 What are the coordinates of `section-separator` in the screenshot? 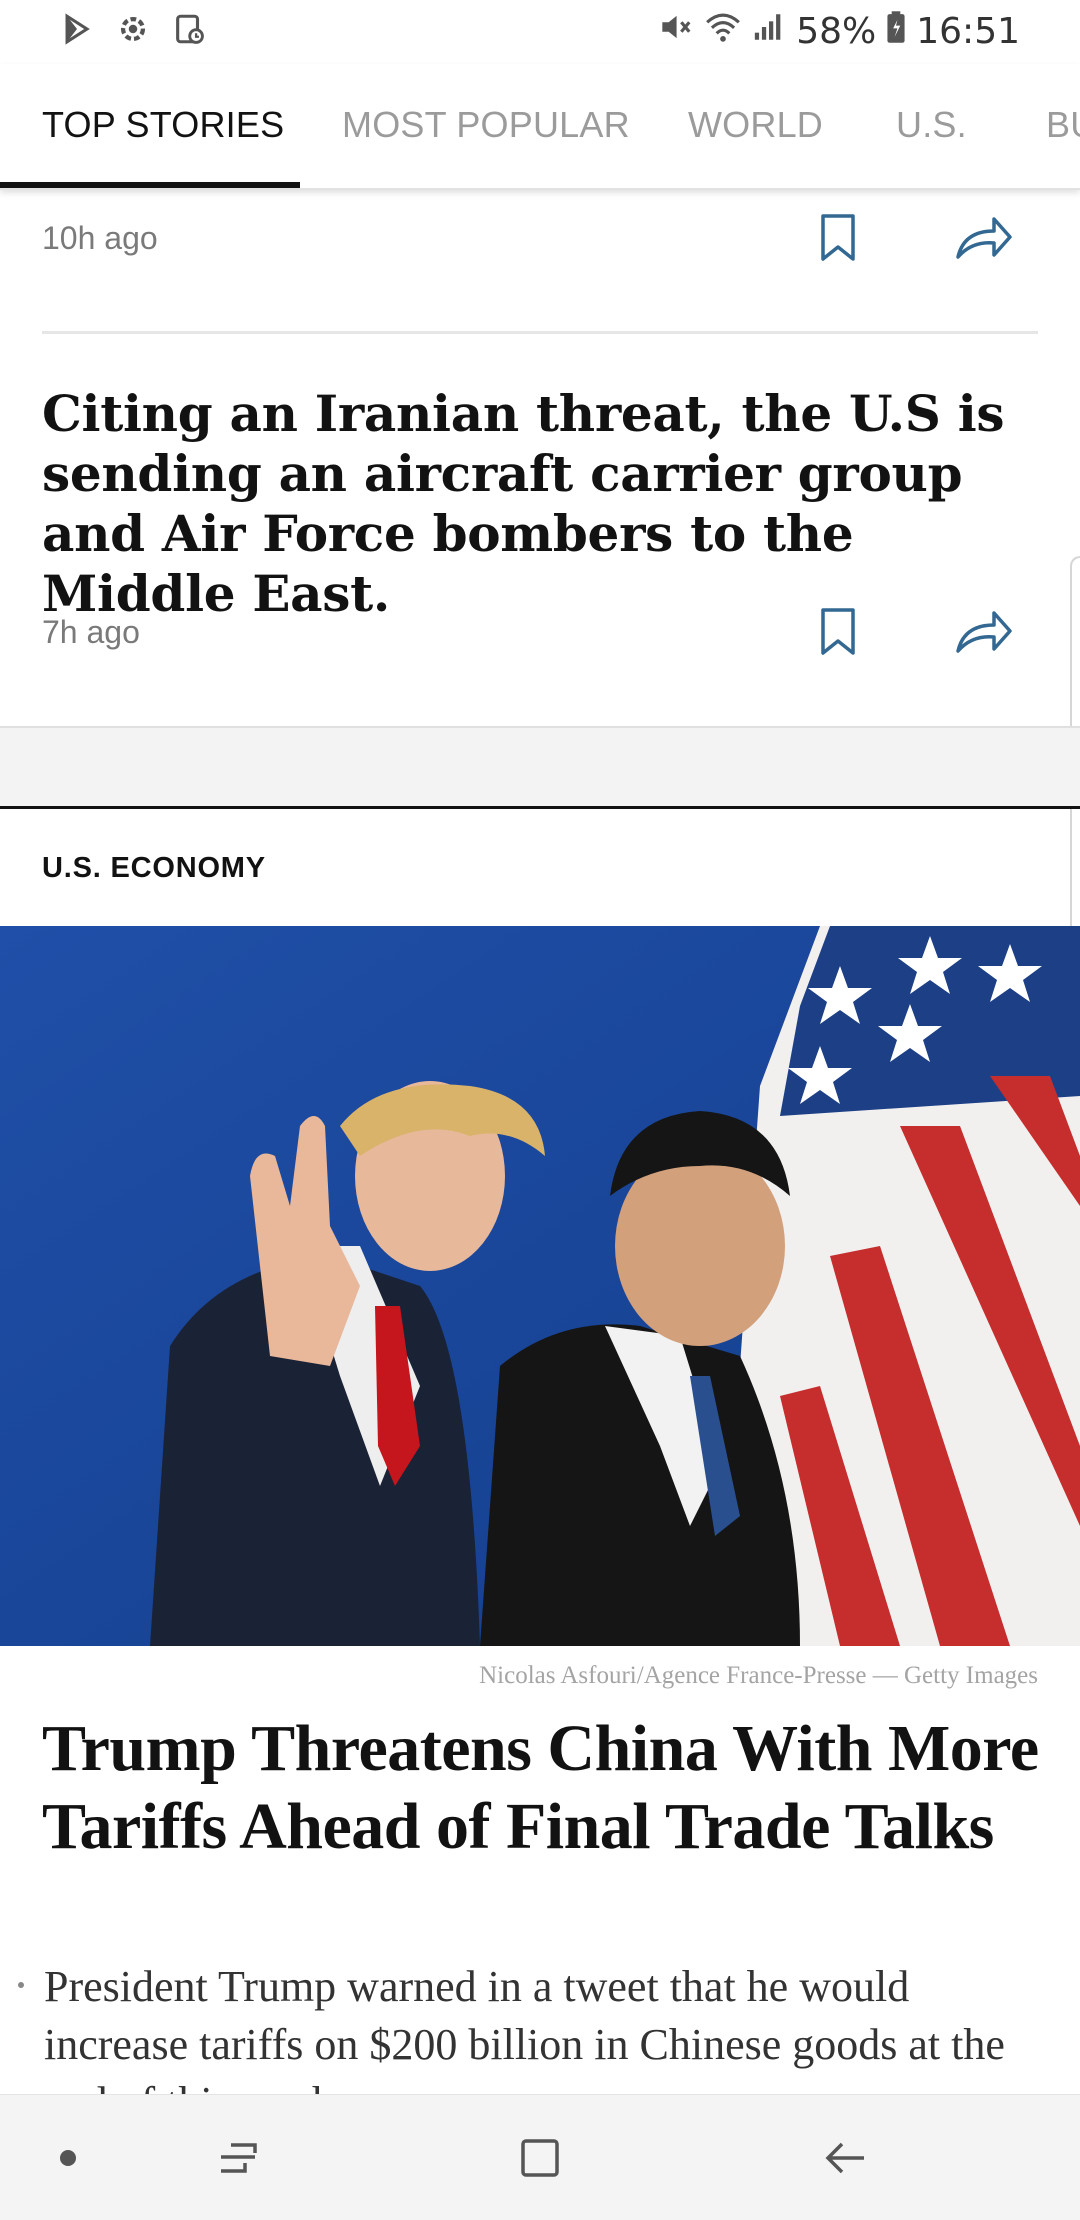 It's located at (540, 767).